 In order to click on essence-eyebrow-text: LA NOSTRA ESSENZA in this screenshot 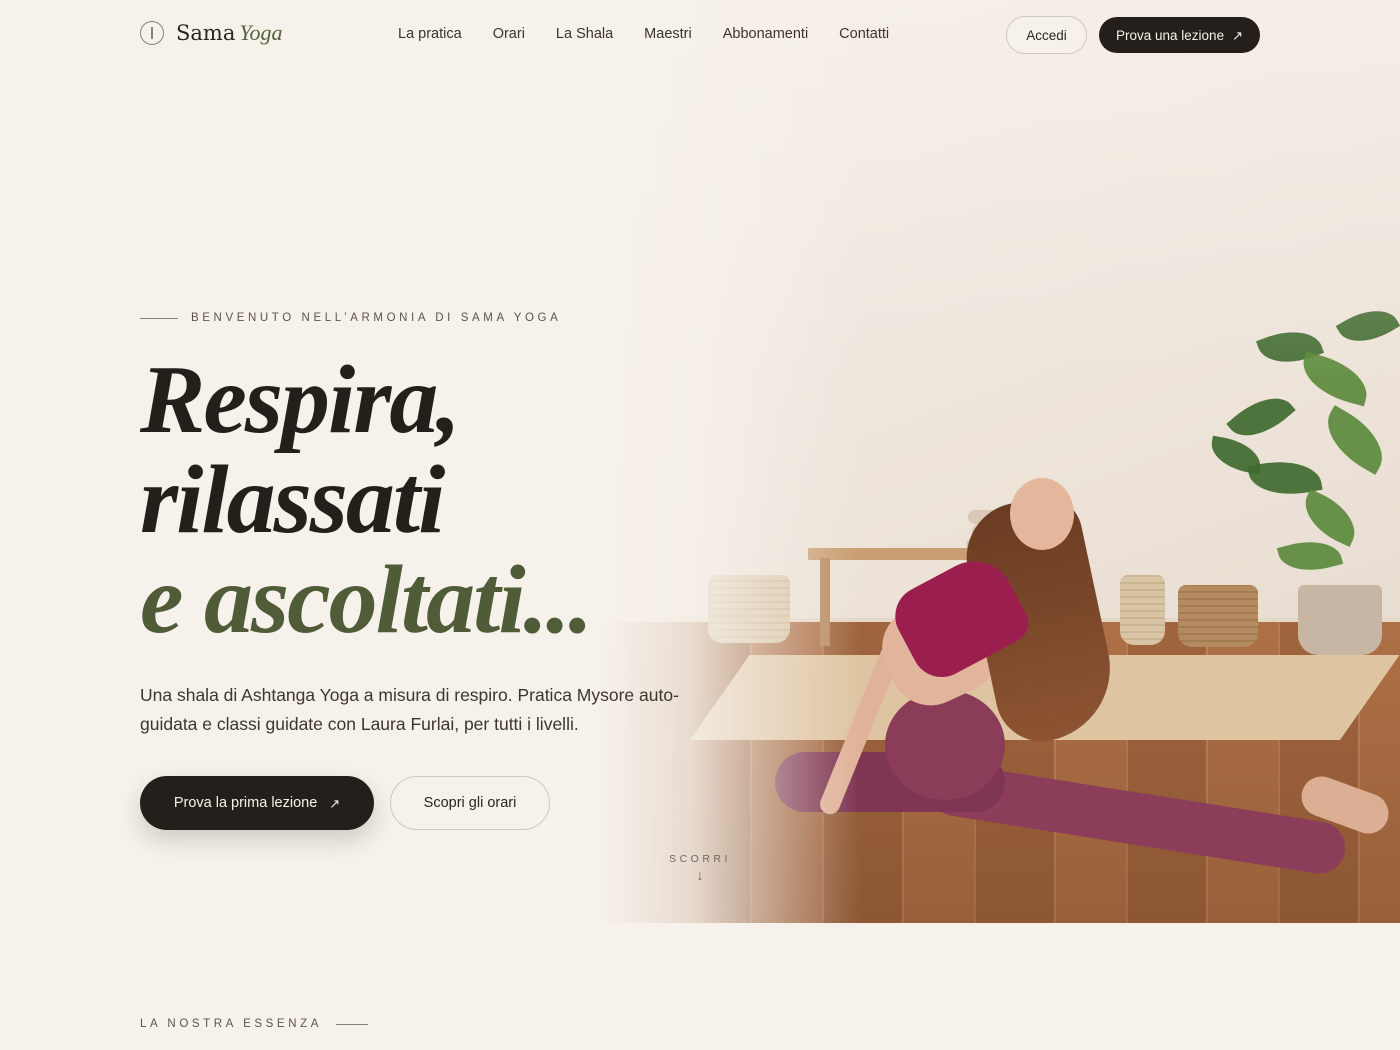, I will do `click(231, 1024)`.